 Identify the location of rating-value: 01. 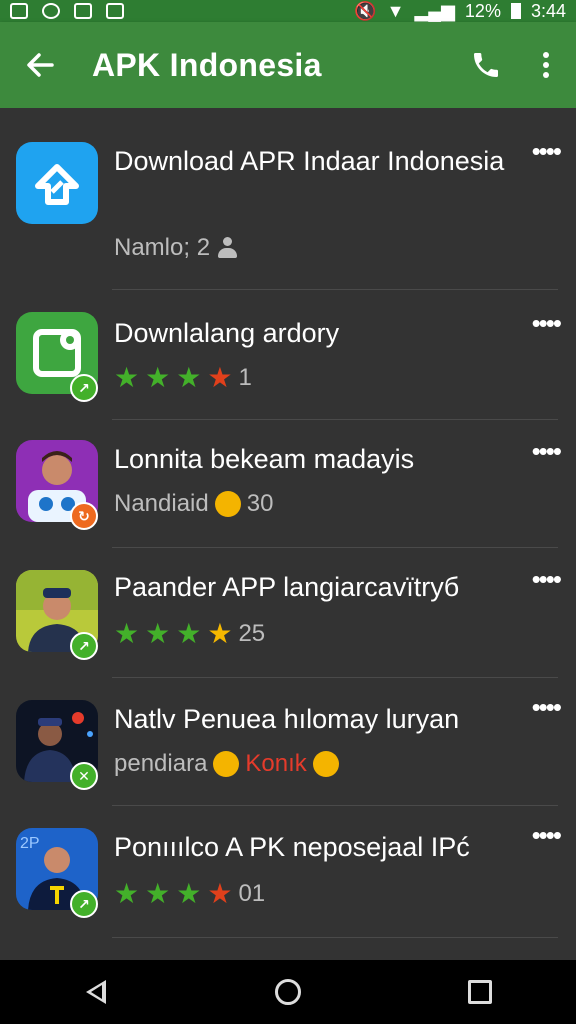
(252, 893).